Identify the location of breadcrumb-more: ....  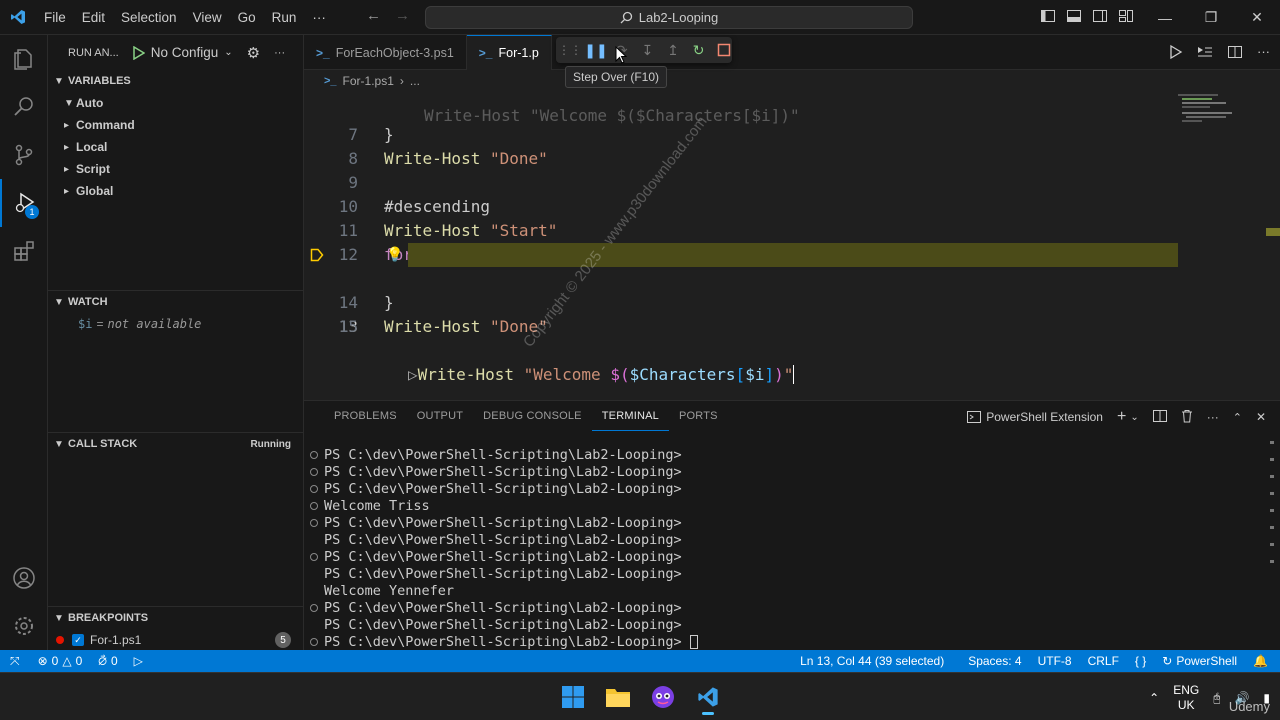
(415, 81).